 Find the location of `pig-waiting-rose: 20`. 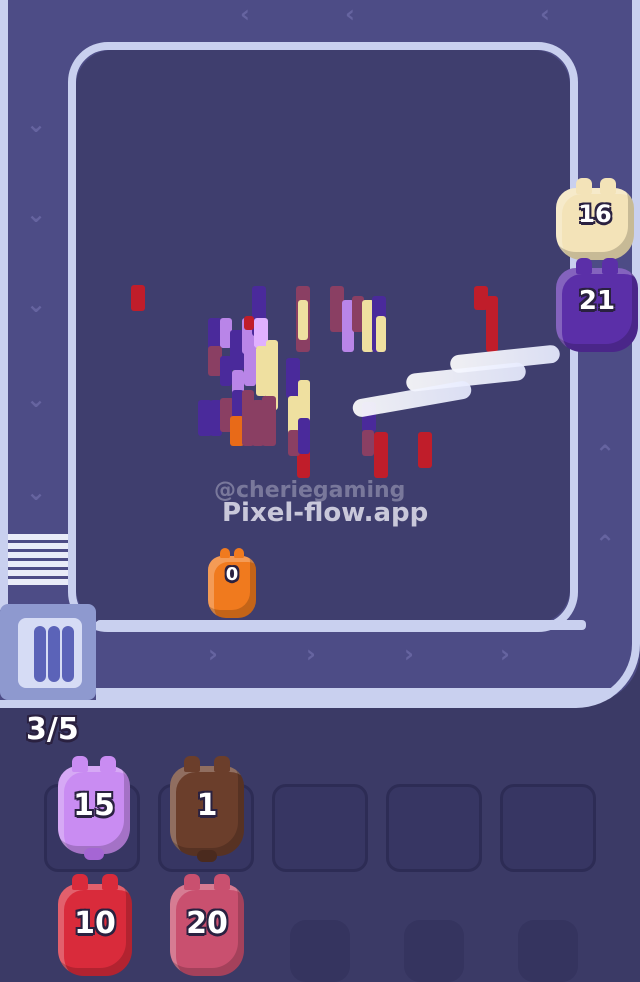

pig-waiting-rose: 20 is located at coordinates (207, 925).